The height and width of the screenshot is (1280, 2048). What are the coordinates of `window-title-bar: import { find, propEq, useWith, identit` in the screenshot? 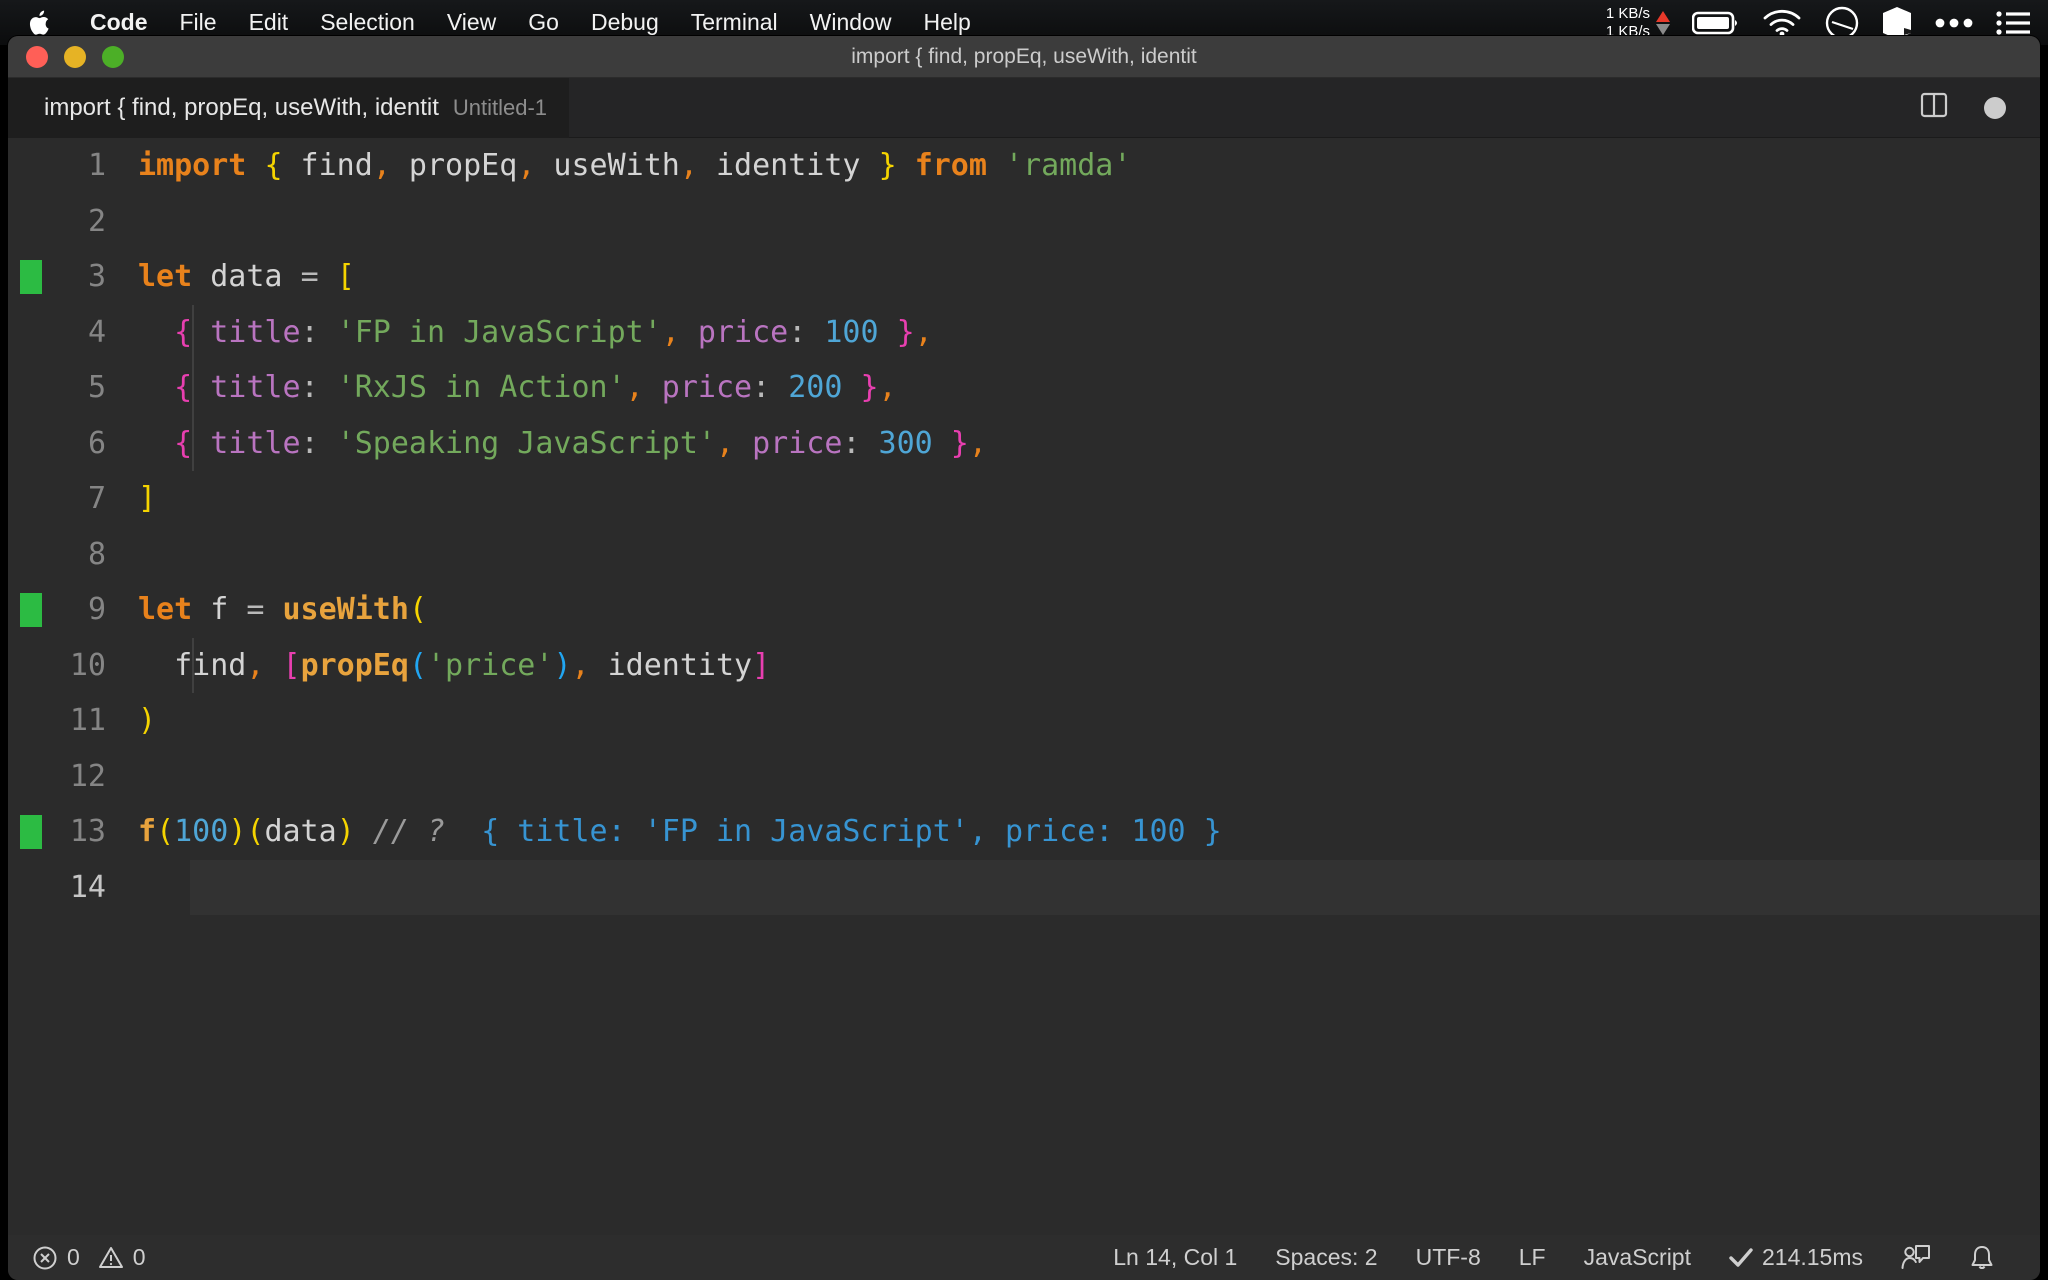 It's located at (1024, 57).